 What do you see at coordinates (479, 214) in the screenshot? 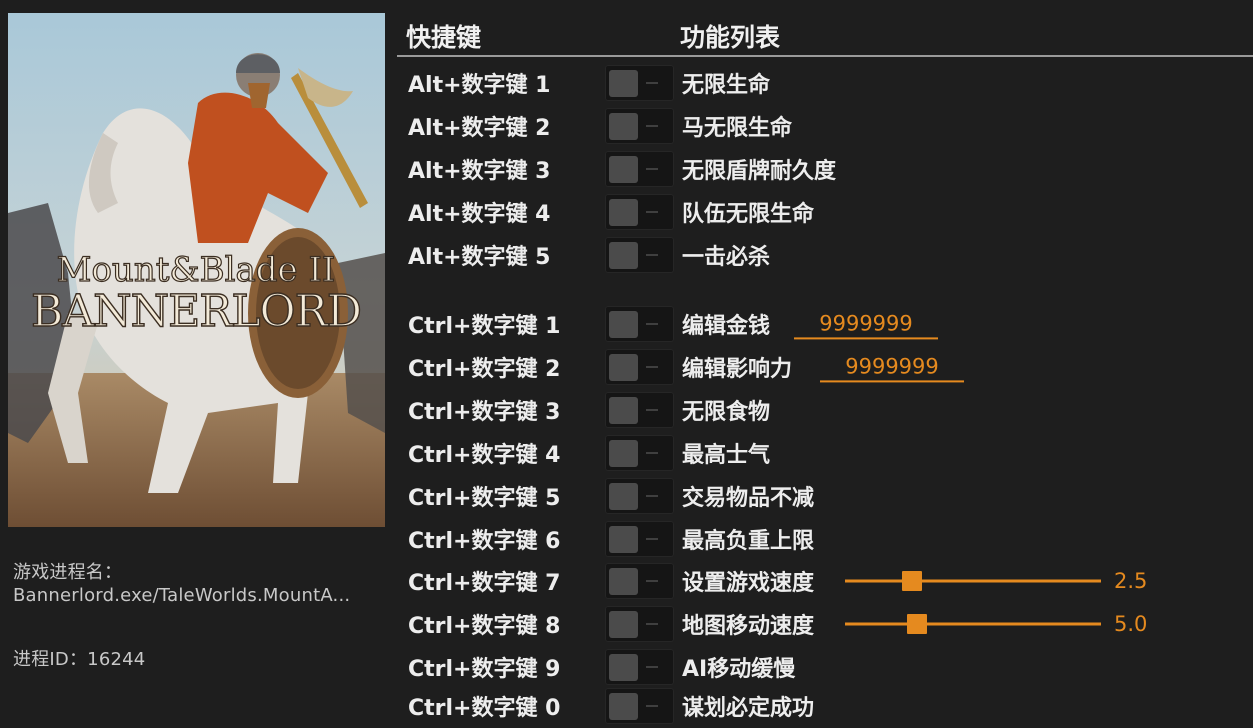
I see `hotkey-label: Alt+数字键 4` at bounding box center [479, 214].